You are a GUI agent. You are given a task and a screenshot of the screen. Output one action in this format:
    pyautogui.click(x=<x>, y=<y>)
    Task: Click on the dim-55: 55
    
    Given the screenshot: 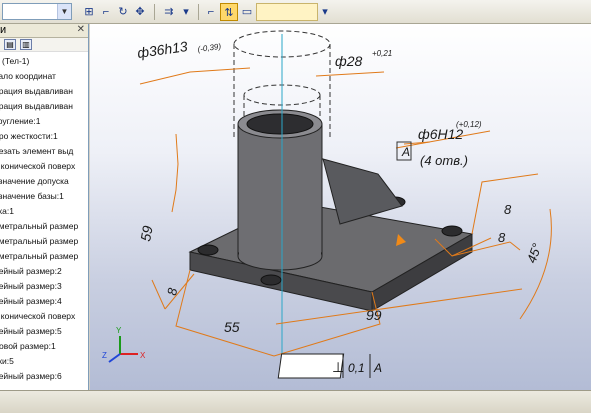 What is the action you would take?
    pyautogui.click(x=232, y=327)
    